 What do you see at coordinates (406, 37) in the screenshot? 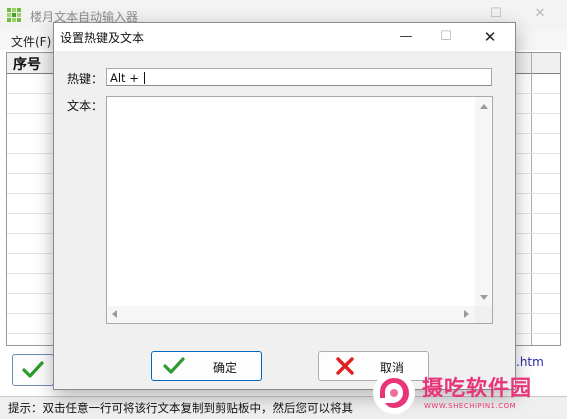
I see `minimize-icon: —` at bounding box center [406, 37].